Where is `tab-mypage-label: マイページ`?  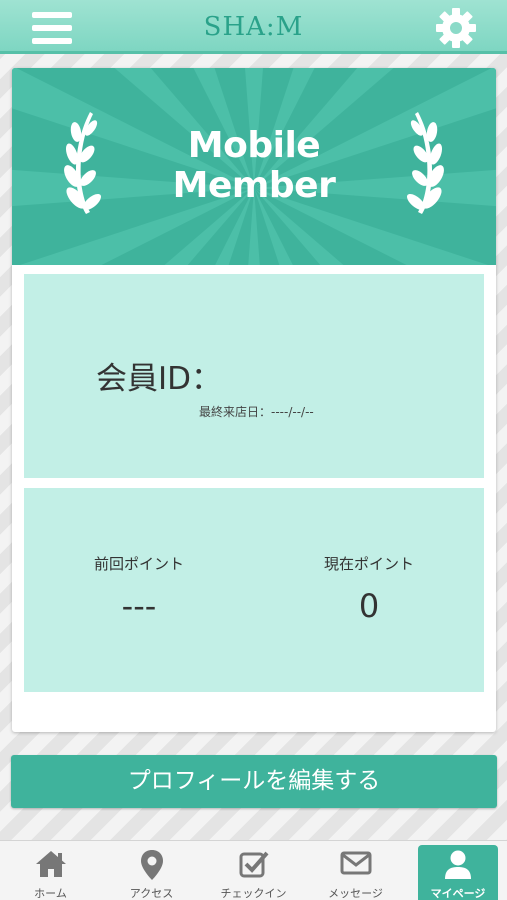 tab-mypage-label: マイページ is located at coordinates (458, 893).